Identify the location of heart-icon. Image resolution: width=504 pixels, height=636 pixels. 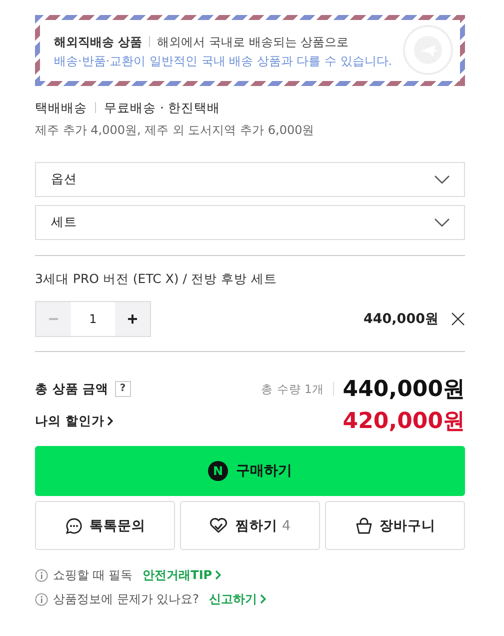
(218, 525).